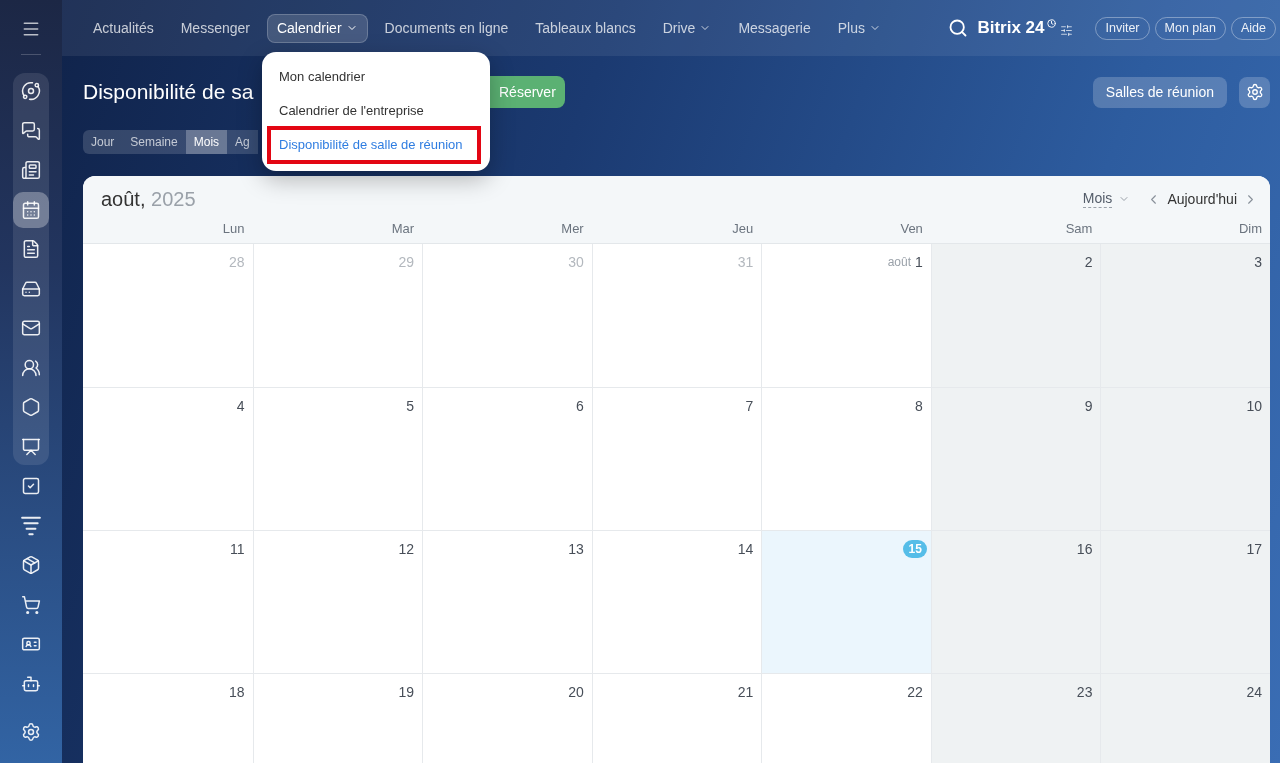 This screenshot has height=763, width=1280. What do you see at coordinates (1254, 692) in the screenshot?
I see `day-number: 24` at bounding box center [1254, 692].